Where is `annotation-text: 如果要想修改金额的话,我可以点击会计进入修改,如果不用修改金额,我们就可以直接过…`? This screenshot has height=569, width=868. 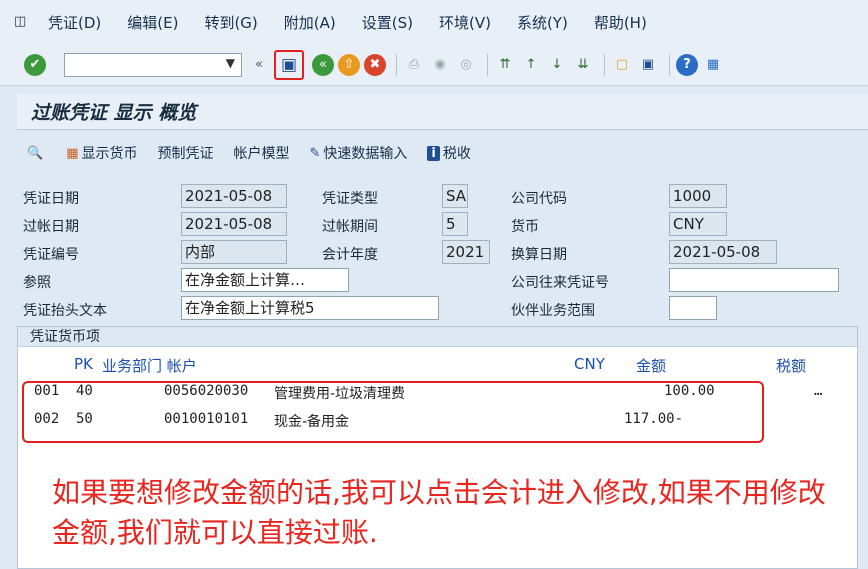
annotation-text: 如果要想修改金额的话,我可以点击会计进入修改,如果不用修改金额,我们就可以直接过… is located at coordinates (439, 512).